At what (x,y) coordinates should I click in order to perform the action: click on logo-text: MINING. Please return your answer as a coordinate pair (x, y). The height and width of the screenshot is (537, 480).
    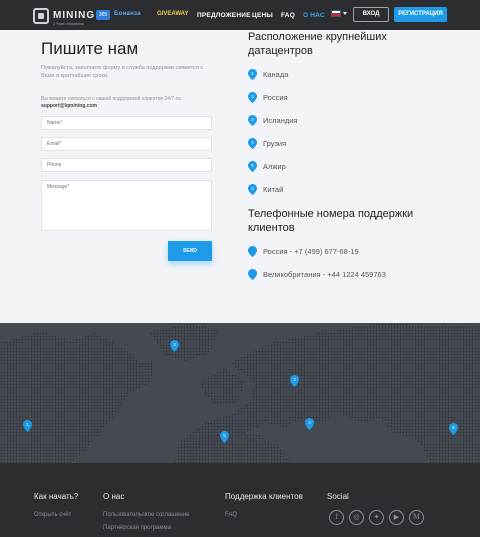
    Looking at the image, I should click on (74, 15).